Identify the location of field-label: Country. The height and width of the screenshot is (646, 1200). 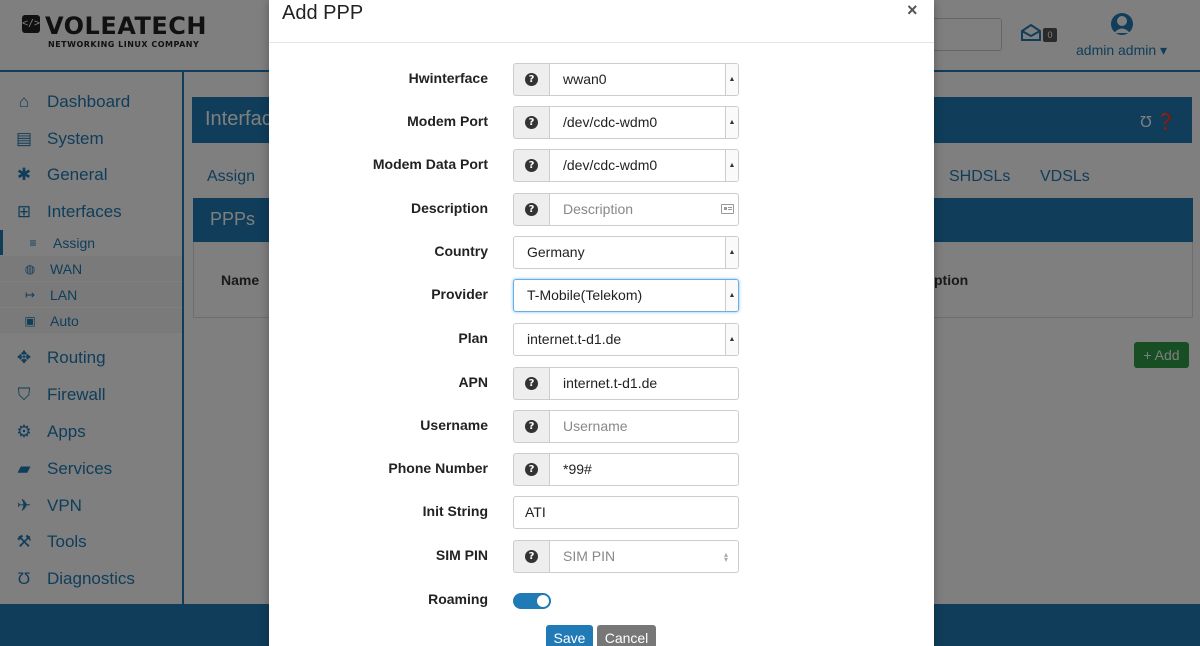
(461, 251).